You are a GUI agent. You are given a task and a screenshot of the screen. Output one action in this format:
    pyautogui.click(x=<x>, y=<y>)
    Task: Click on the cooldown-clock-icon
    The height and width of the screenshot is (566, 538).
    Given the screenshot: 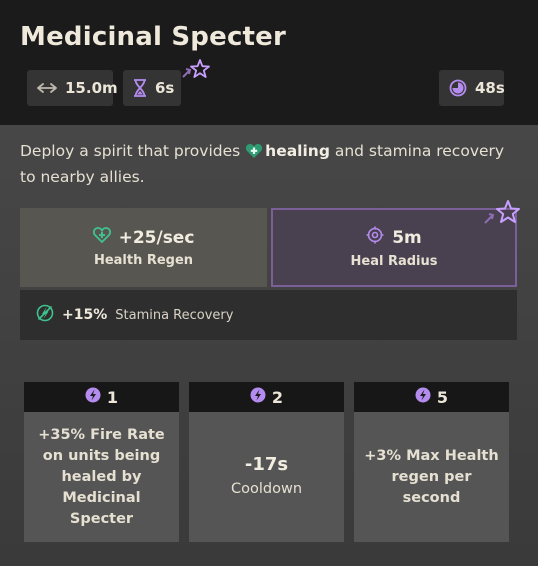 What is the action you would take?
    pyautogui.click(x=458, y=88)
    